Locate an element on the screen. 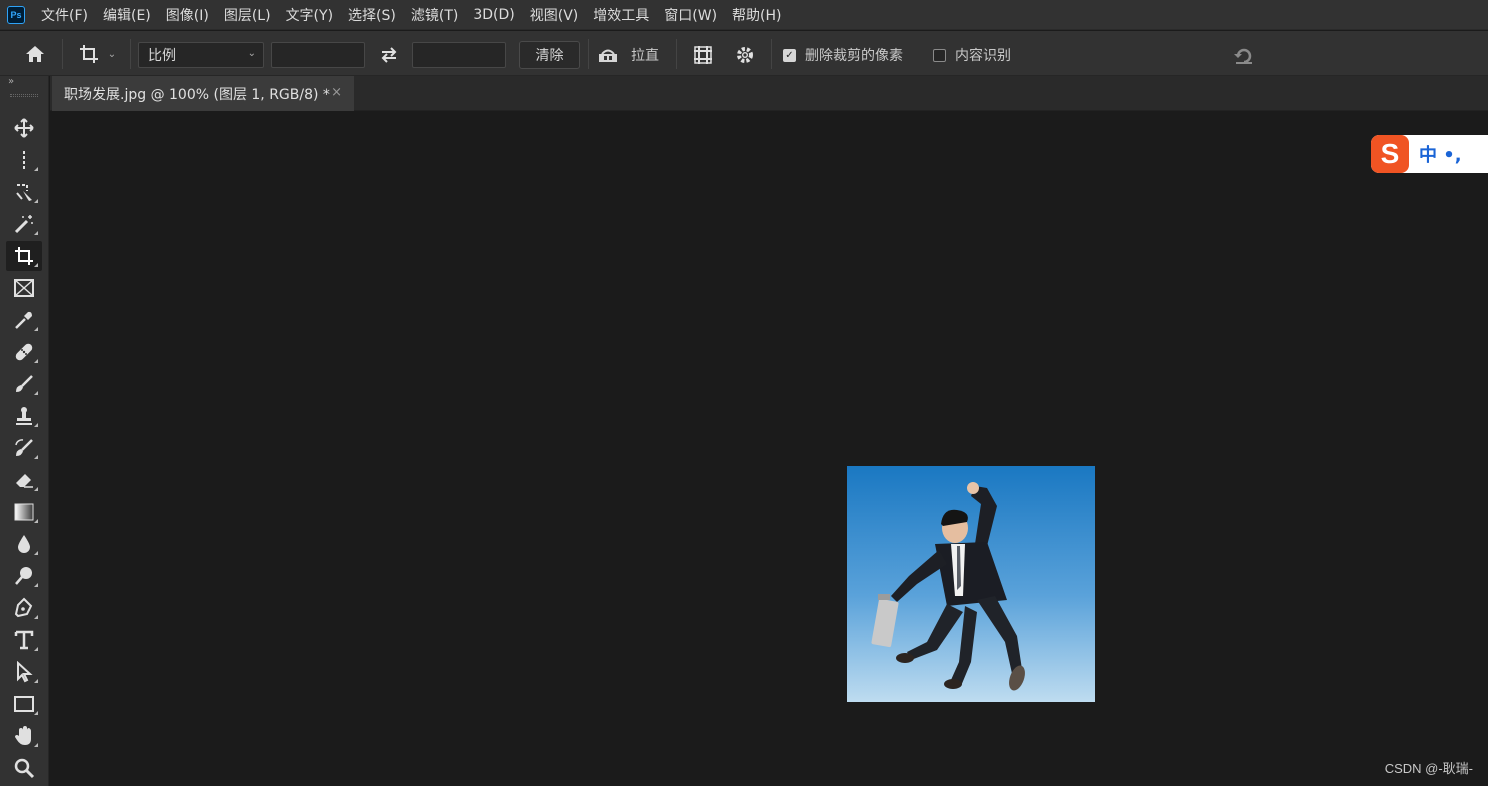 The width and height of the screenshot is (1488, 786). straighten-level-icon is located at coordinates (608, 55).